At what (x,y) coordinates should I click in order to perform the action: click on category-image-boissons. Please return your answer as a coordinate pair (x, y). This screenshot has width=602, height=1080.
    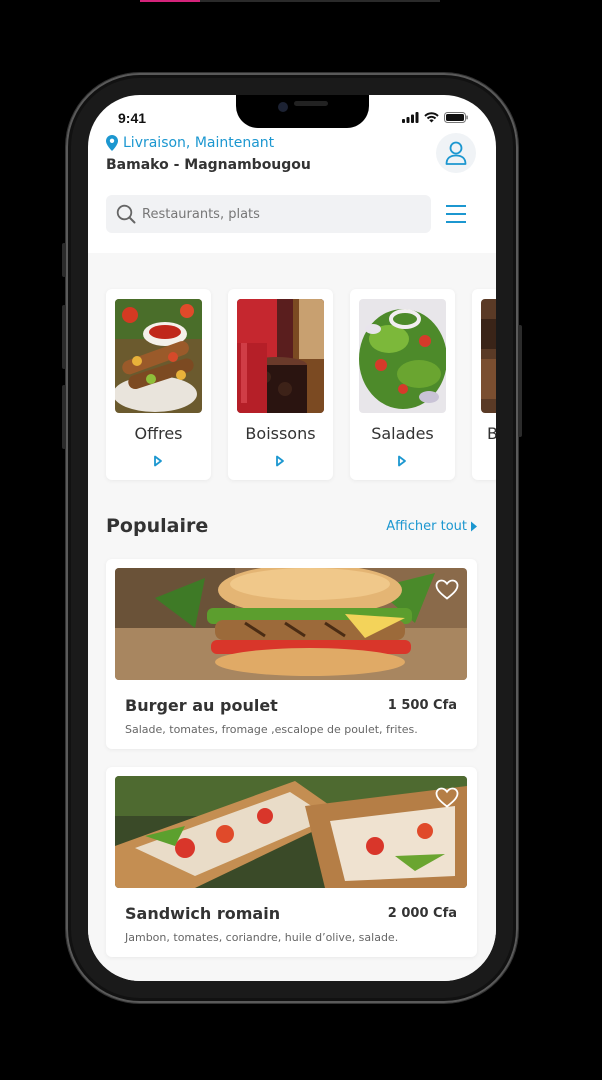
    Looking at the image, I should click on (280, 356).